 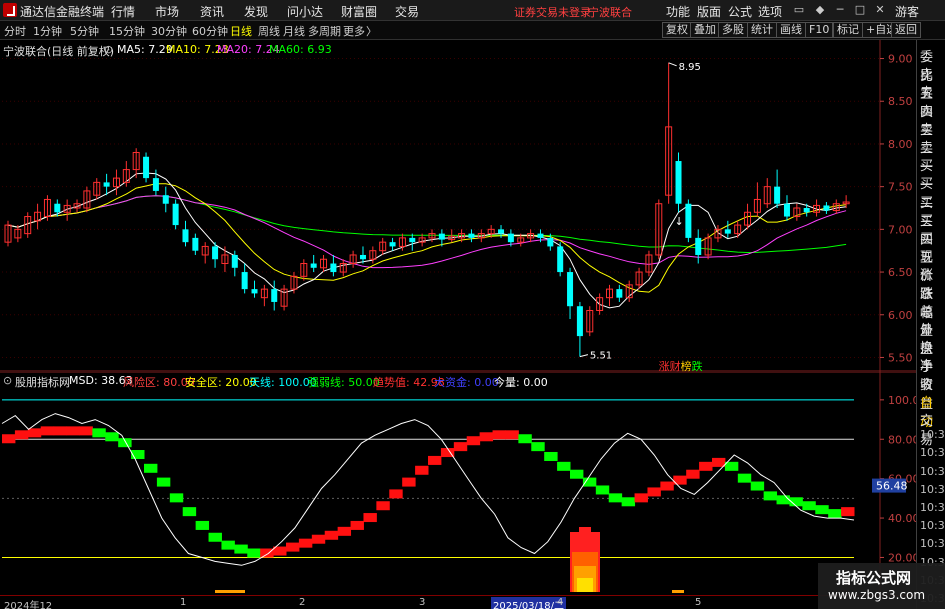 What do you see at coordinates (860, 10) in the screenshot?
I see `maximize-icon: □` at bounding box center [860, 10].